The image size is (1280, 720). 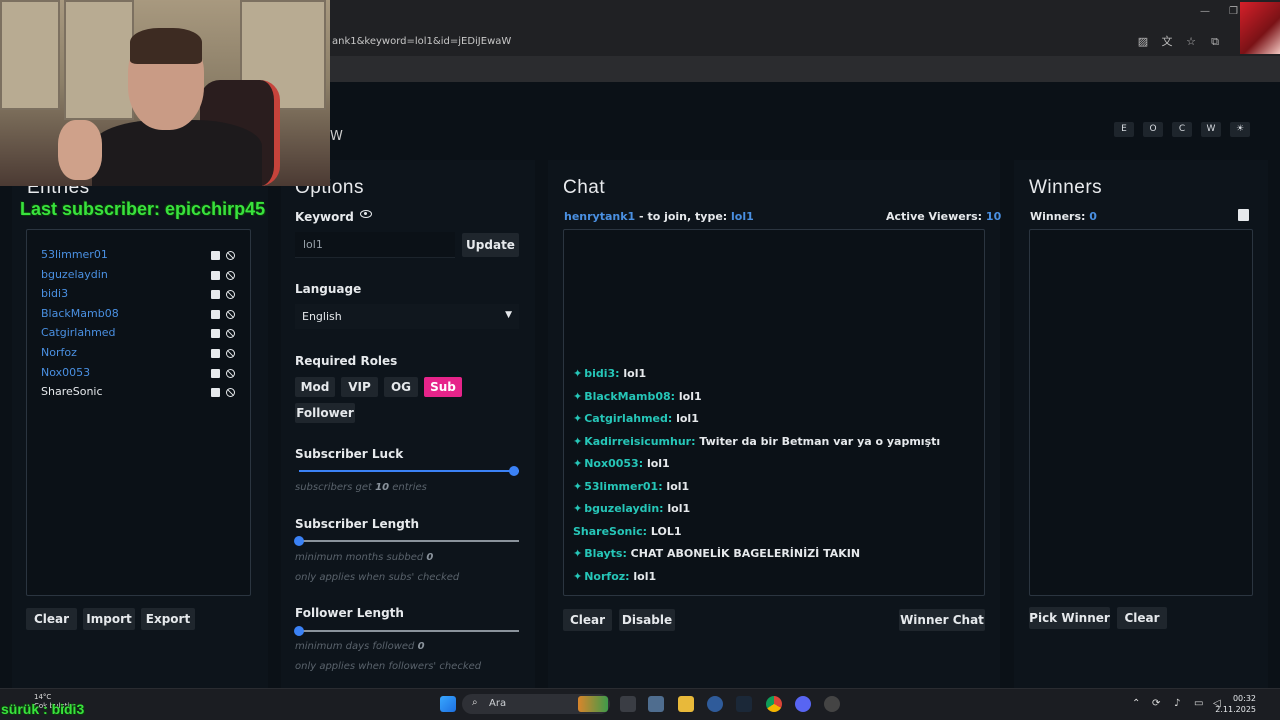 I want to click on keyword-input: lol1, so click(x=375, y=245).